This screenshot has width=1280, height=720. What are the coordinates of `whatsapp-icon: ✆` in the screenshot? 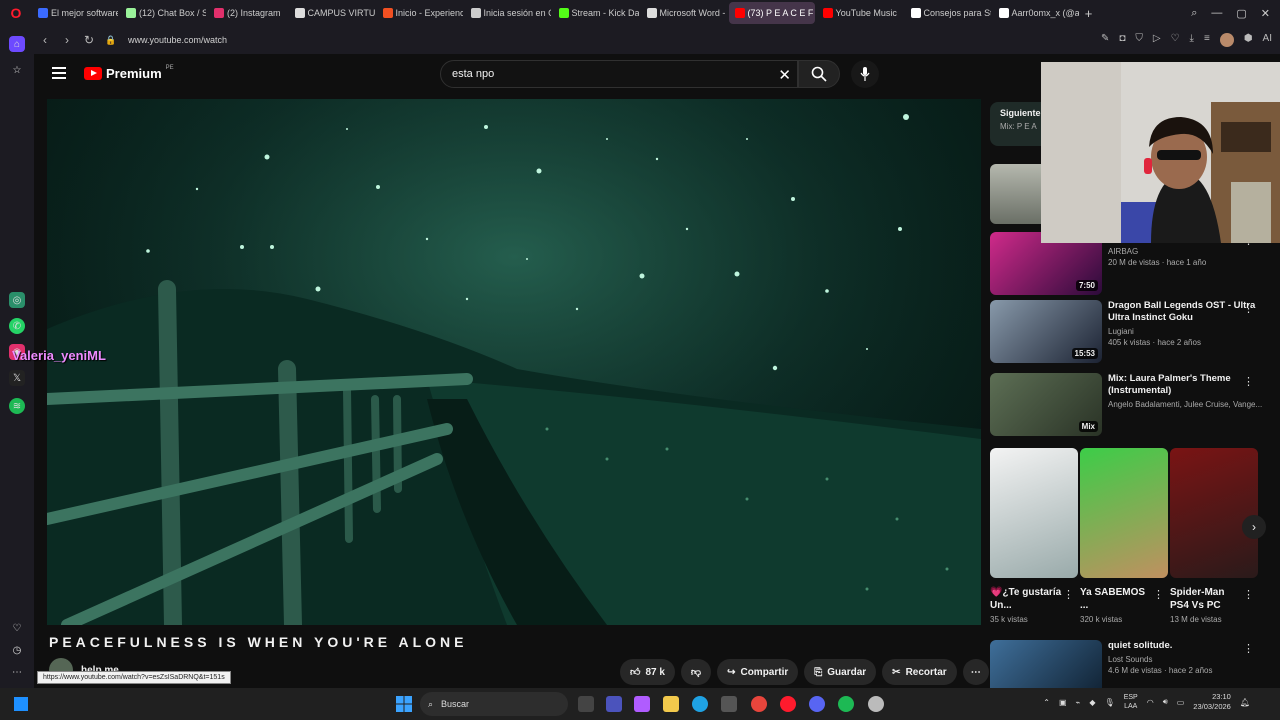 It's located at (17, 326).